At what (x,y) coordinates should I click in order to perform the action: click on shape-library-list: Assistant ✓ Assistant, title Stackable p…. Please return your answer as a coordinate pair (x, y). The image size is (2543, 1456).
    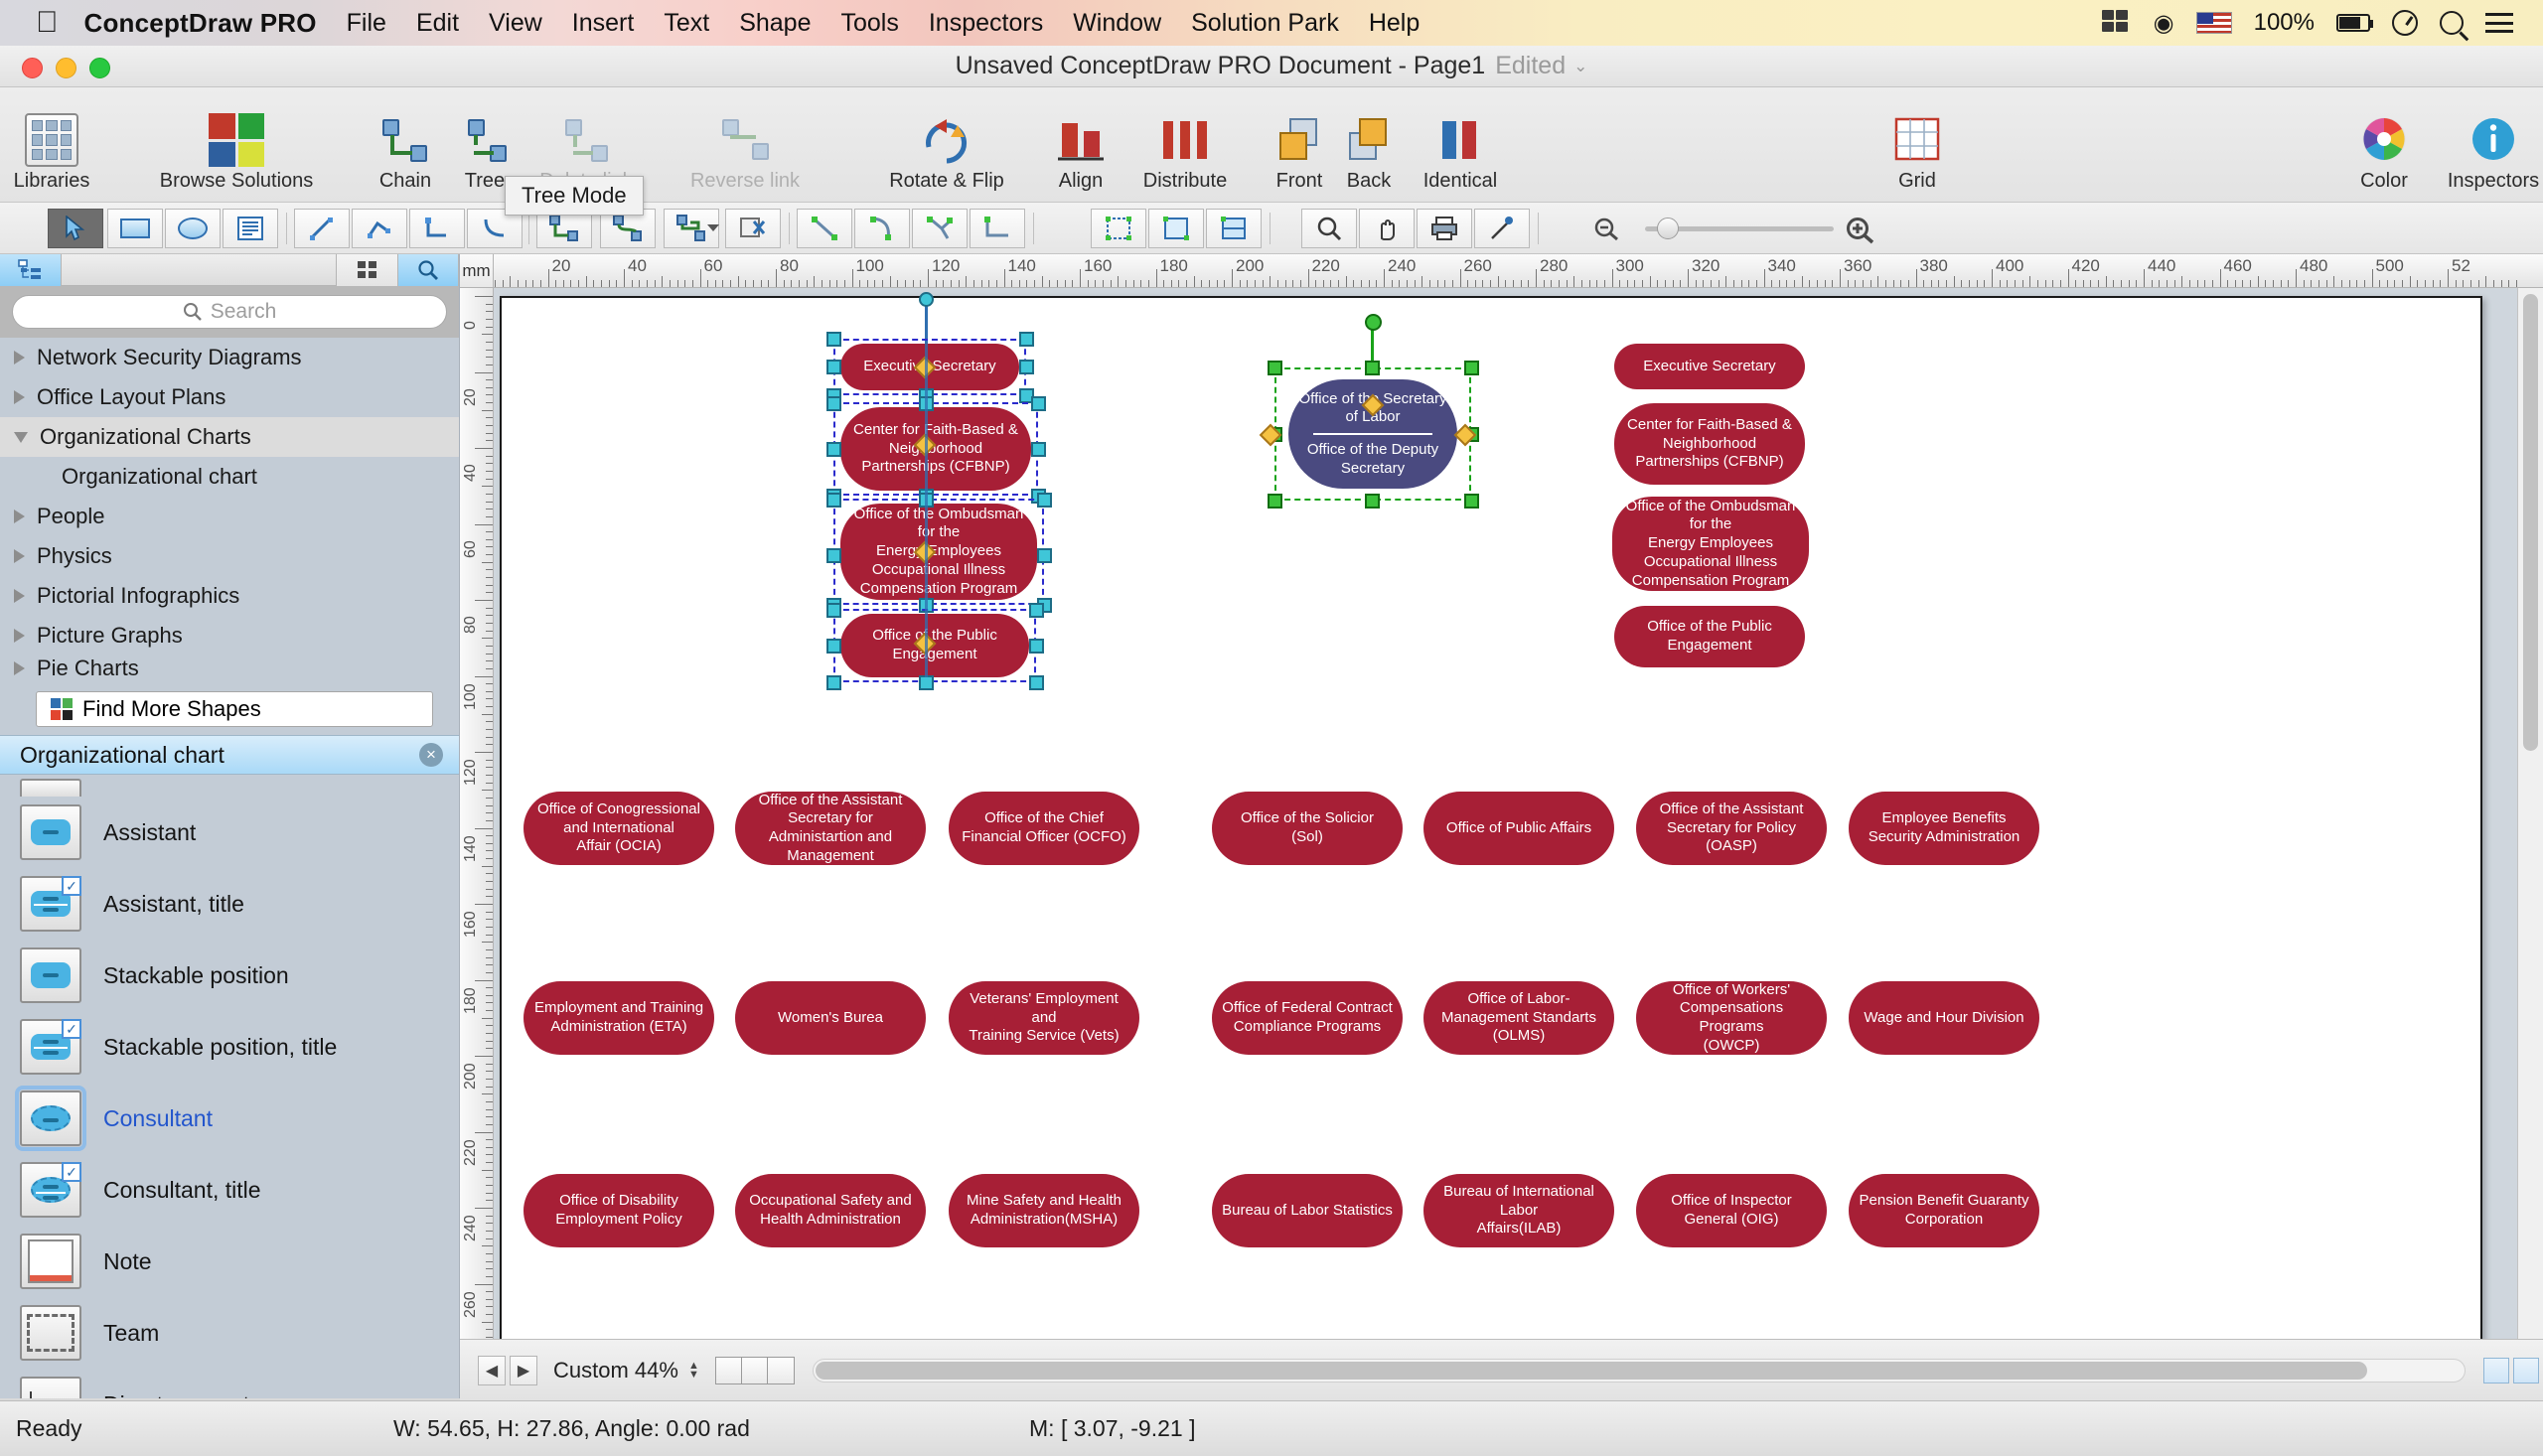
    Looking at the image, I should click on (229, 1086).